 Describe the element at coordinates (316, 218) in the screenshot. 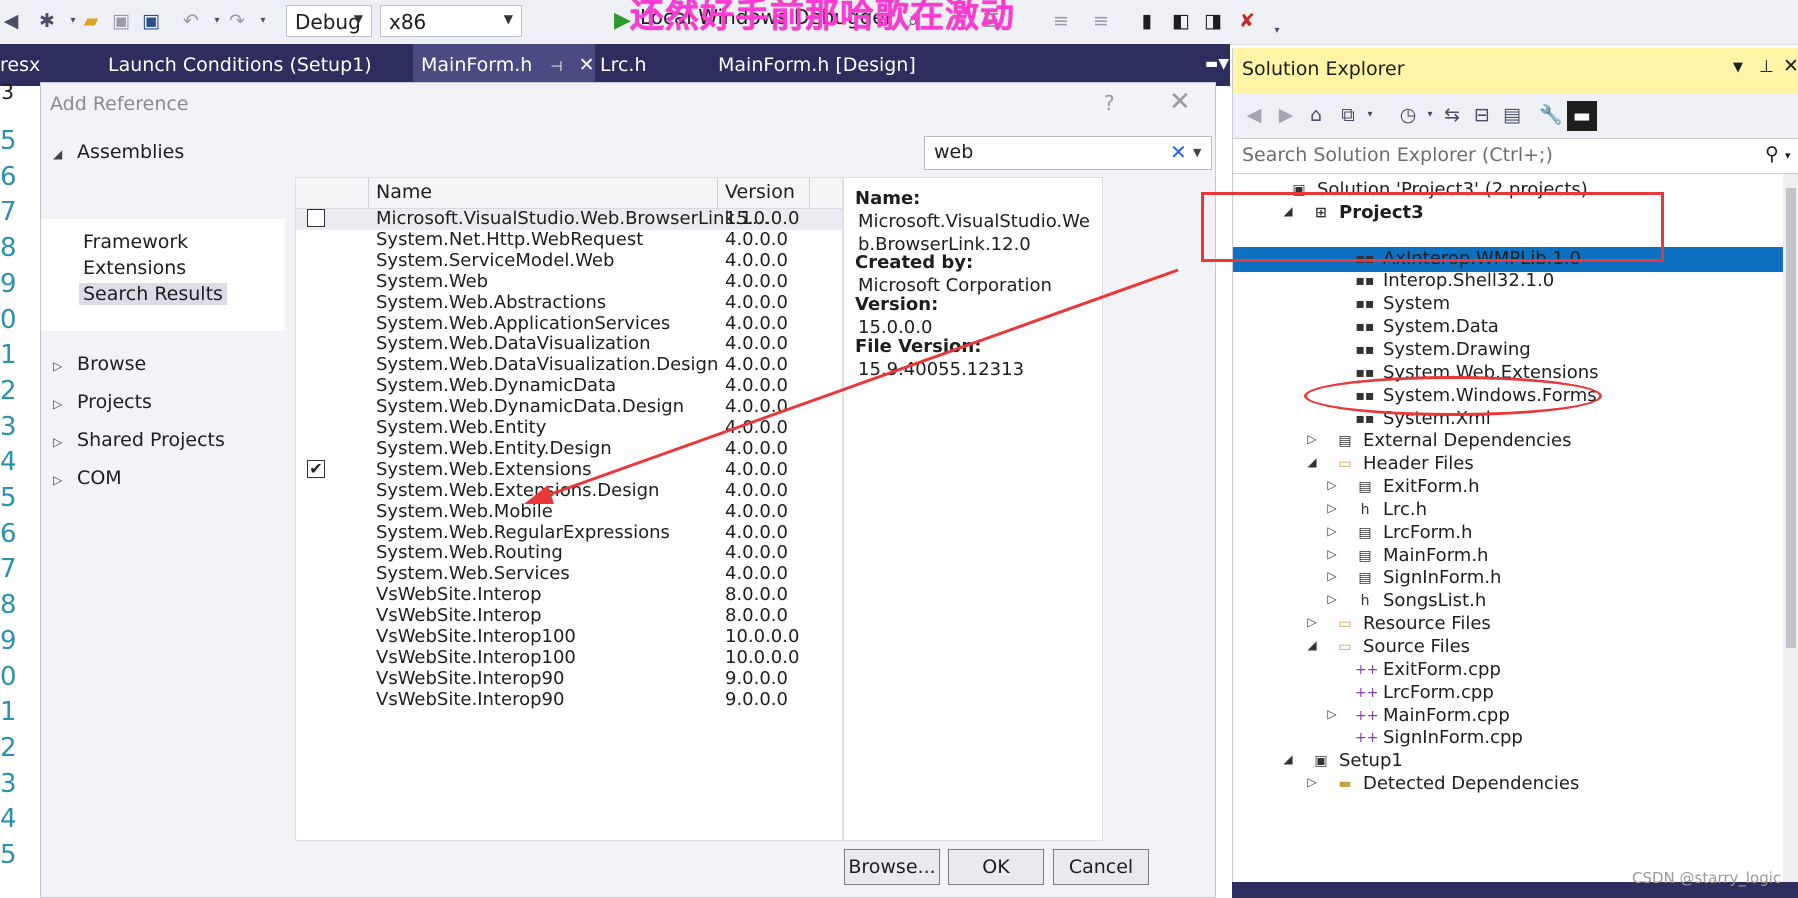

I see `include-checkbox` at that location.